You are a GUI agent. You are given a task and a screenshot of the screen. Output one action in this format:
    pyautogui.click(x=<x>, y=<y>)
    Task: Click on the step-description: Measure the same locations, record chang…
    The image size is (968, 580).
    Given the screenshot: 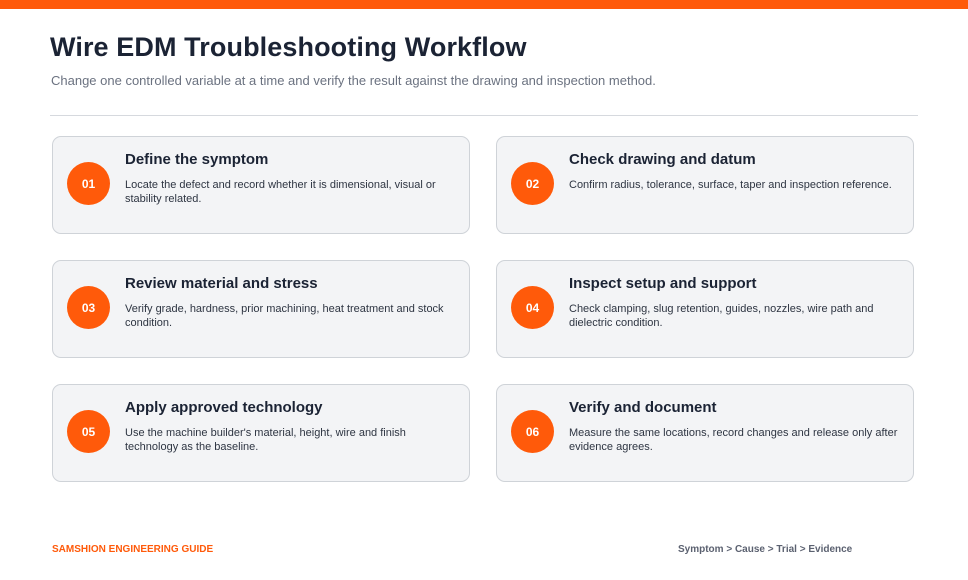 What is the action you would take?
    pyautogui.click(x=733, y=440)
    